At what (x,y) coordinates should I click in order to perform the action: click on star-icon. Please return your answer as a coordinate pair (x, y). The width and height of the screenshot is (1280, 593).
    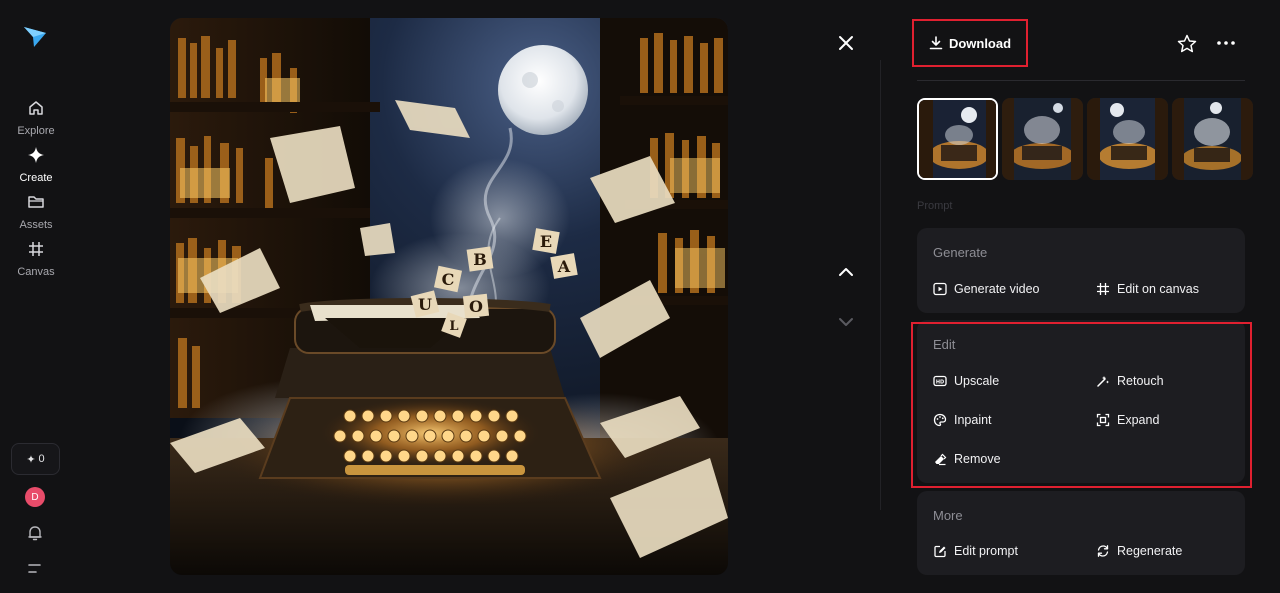
    Looking at the image, I should click on (1187, 43).